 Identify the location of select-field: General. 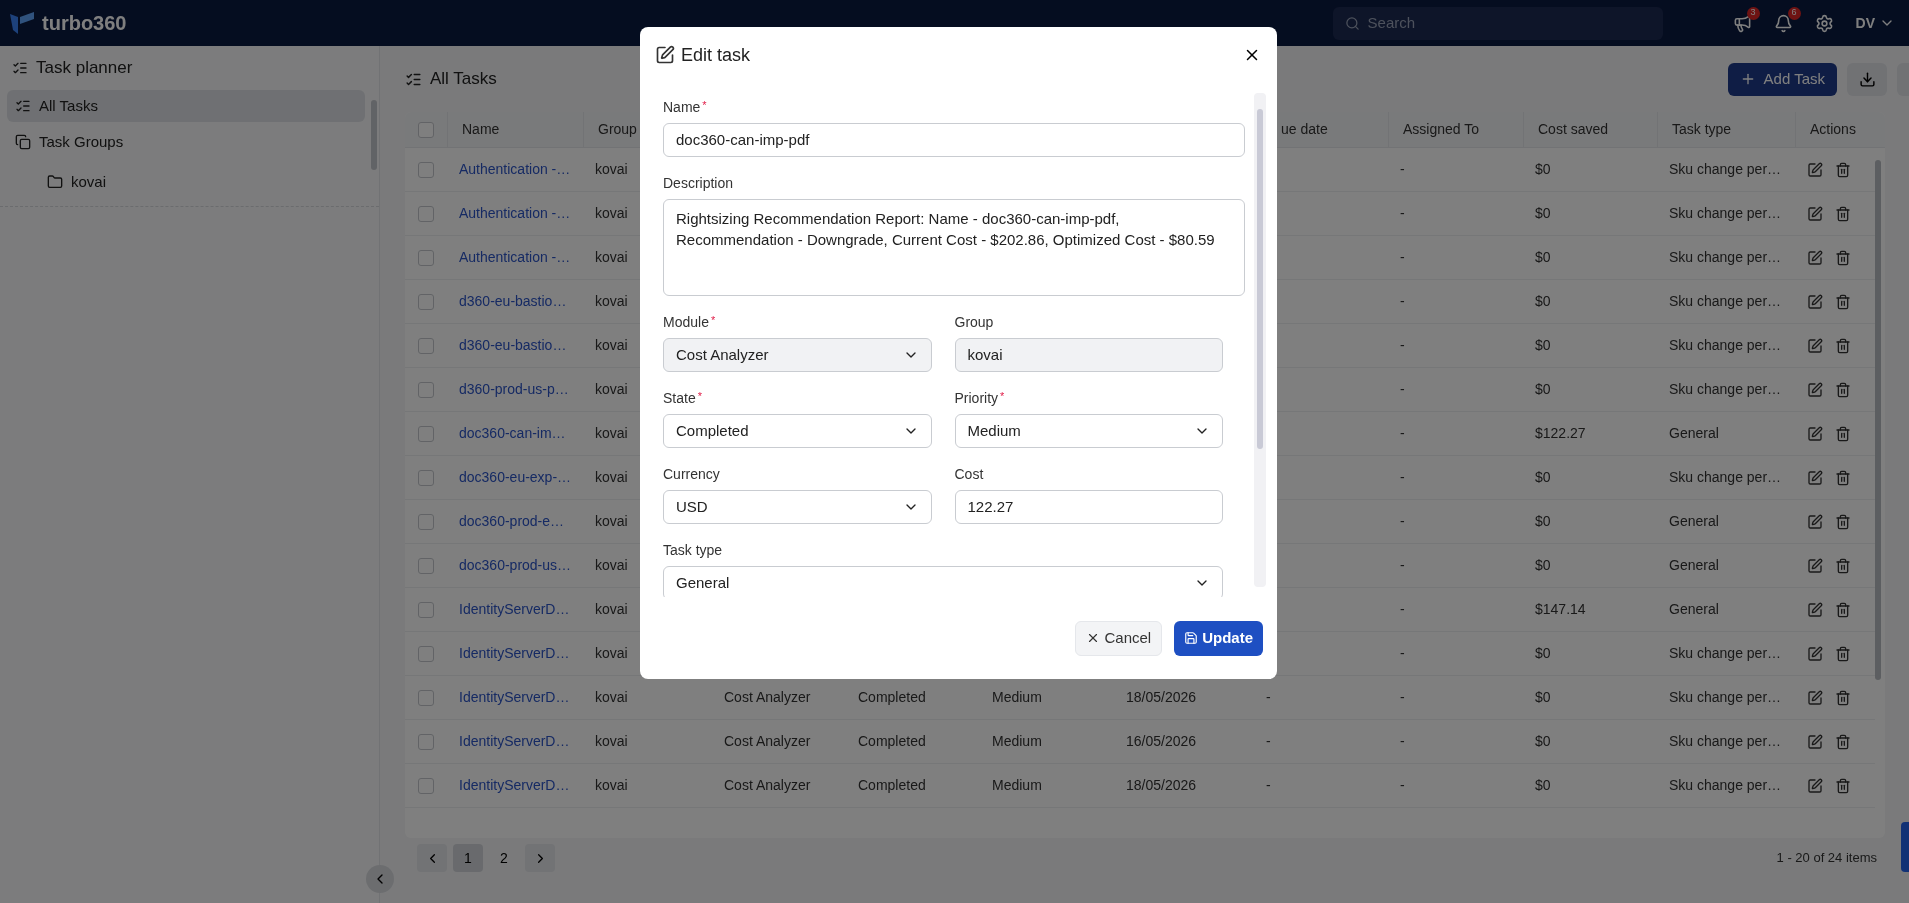
(943, 581).